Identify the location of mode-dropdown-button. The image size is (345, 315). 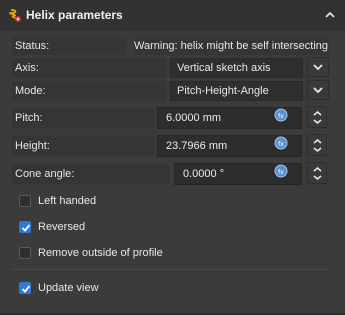
(318, 90).